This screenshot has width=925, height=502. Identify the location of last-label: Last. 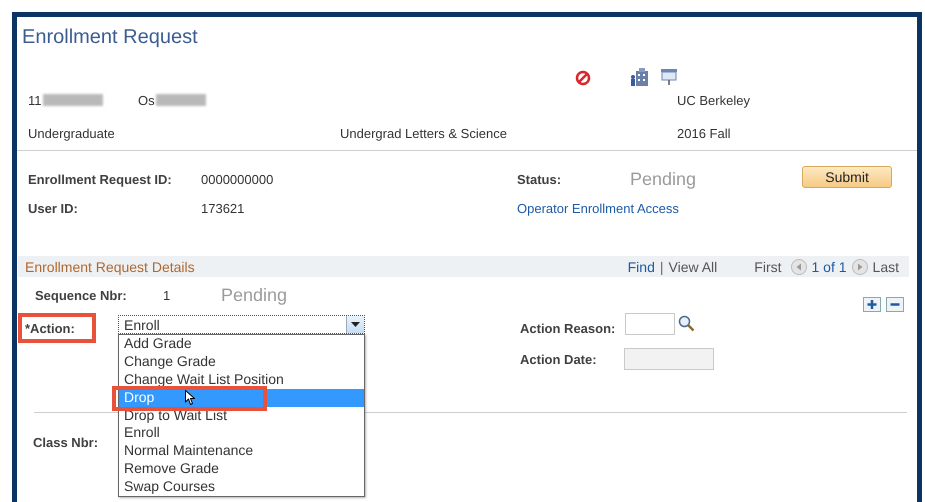
(885, 266).